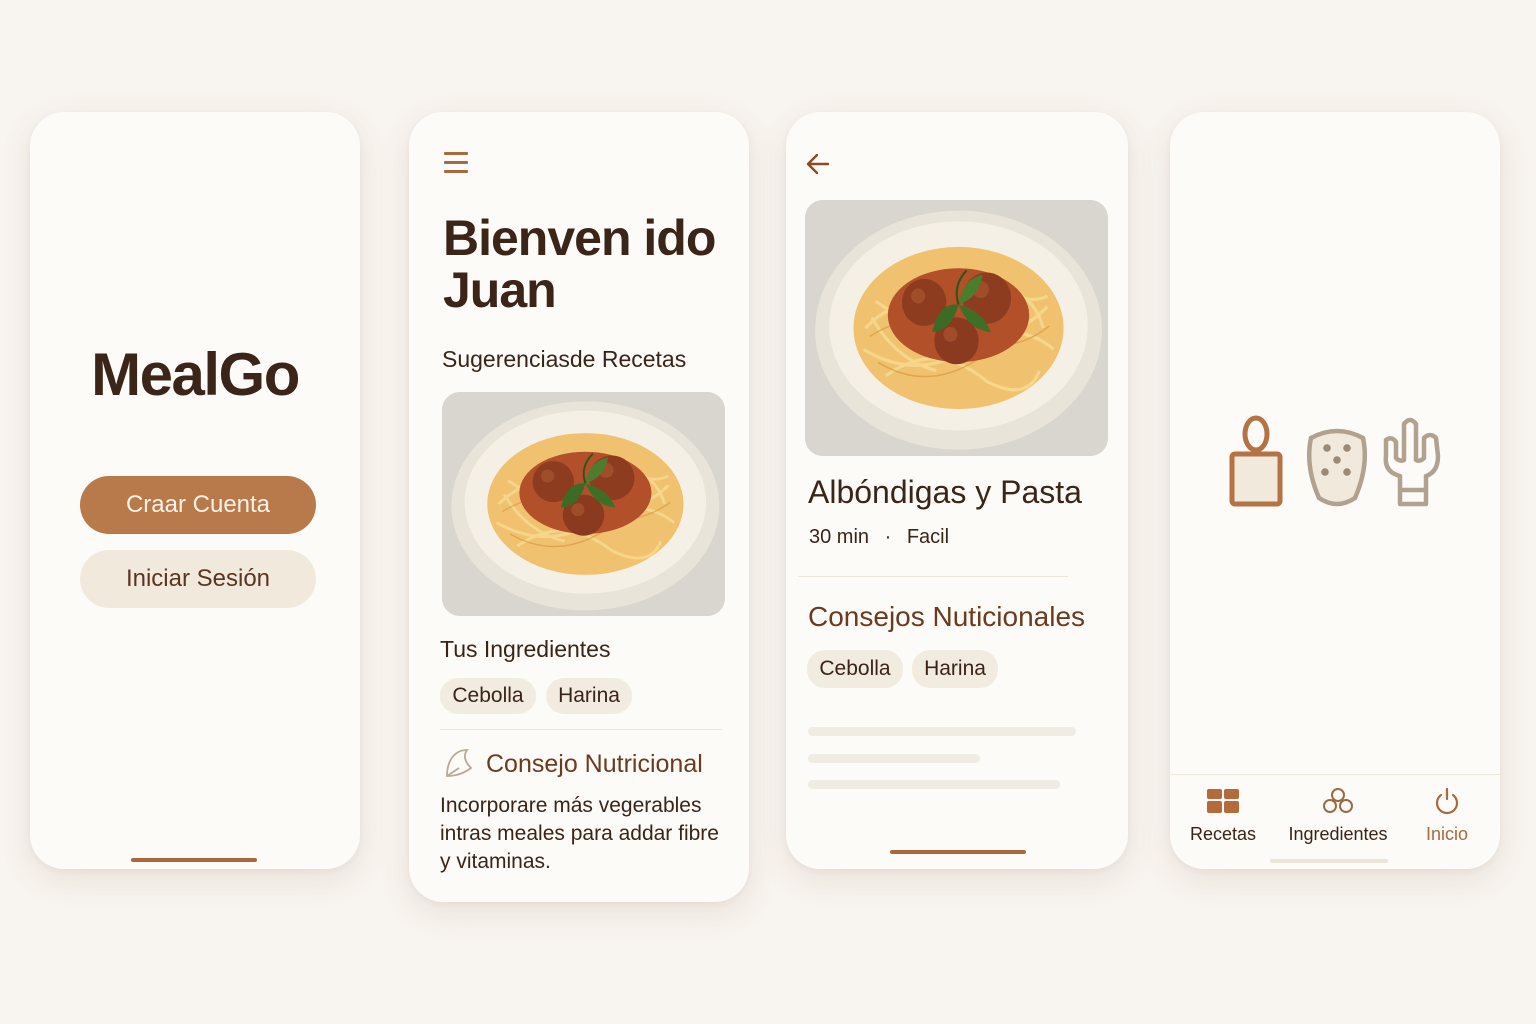  Describe the element at coordinates (1412, 462) in the screenshot. I see `whisk-icon` at that location.